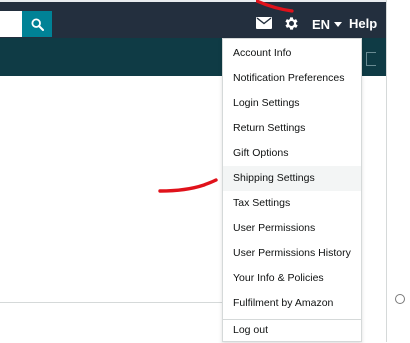  Describe the element at coordinates (292, 278) in the screenshot. I see `menu-item-your-info-policies: Your Info & Policies` at that location.